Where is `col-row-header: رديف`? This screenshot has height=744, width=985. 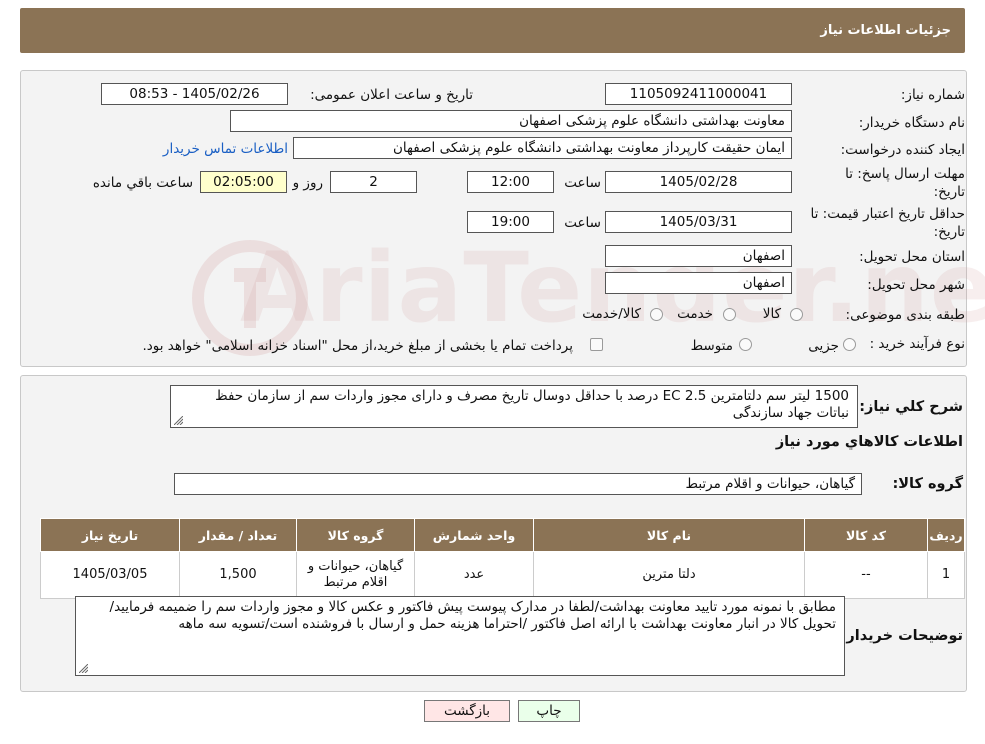
col-row-header: رديف is located at coordinates (946, 535).